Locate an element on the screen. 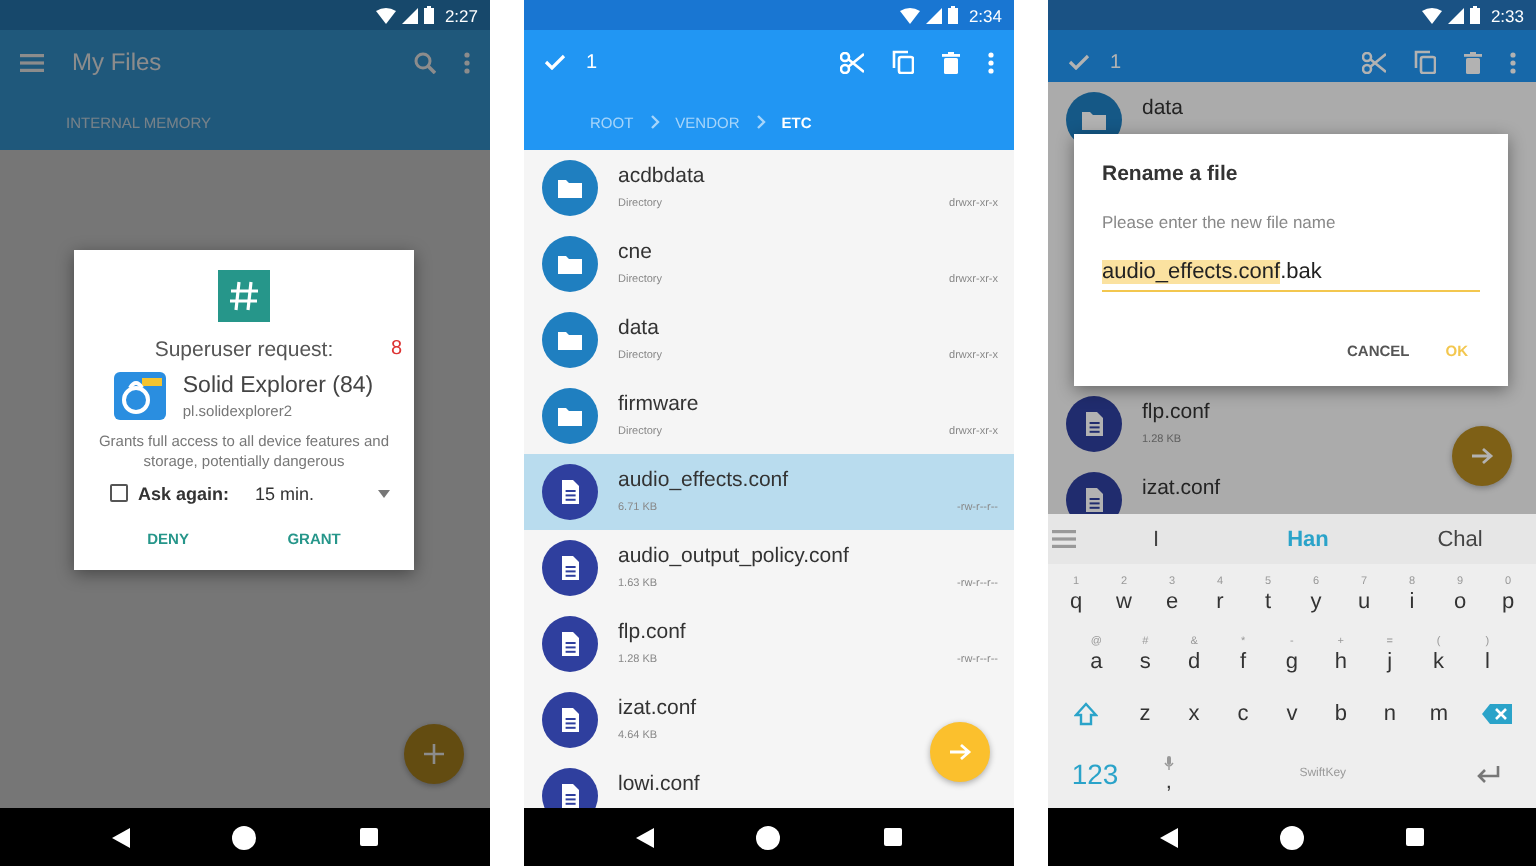  file-name-field: audio_effects.conf.bak is located at coordinates (1291, 276).